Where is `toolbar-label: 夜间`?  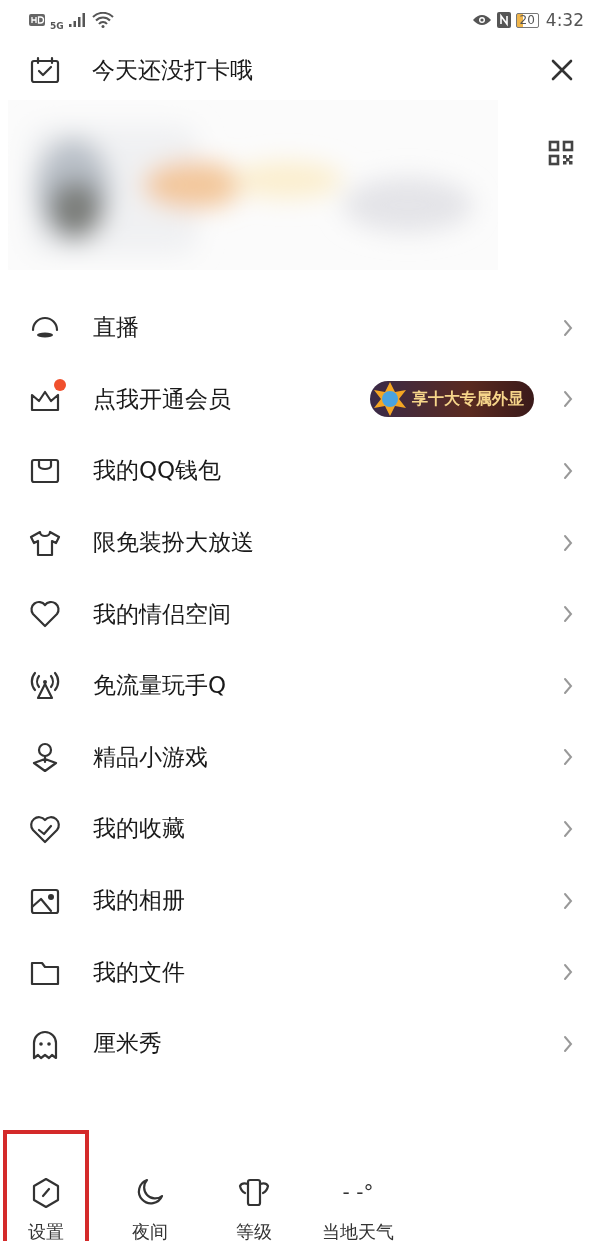 toolbar-label: 夜间 is located at coordinates (150, 1230).